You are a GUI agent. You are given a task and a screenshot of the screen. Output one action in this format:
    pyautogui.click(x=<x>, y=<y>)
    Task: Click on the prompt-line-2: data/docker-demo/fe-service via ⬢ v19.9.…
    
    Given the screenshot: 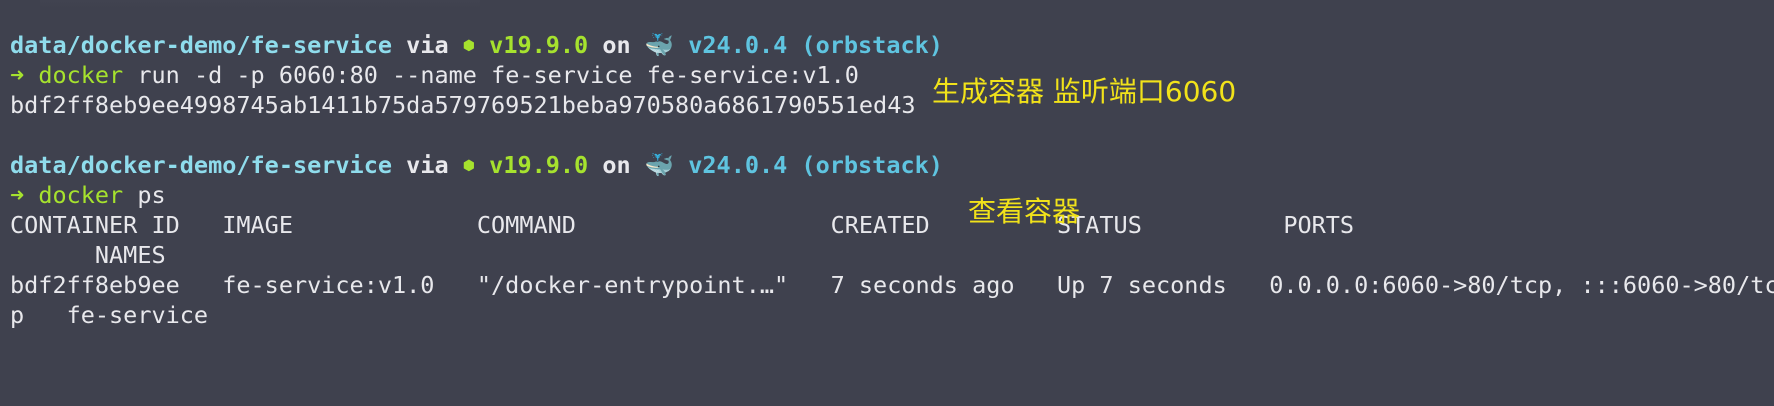 What is the action you would take?
    pyautogui.click(x=476, y=165)
    